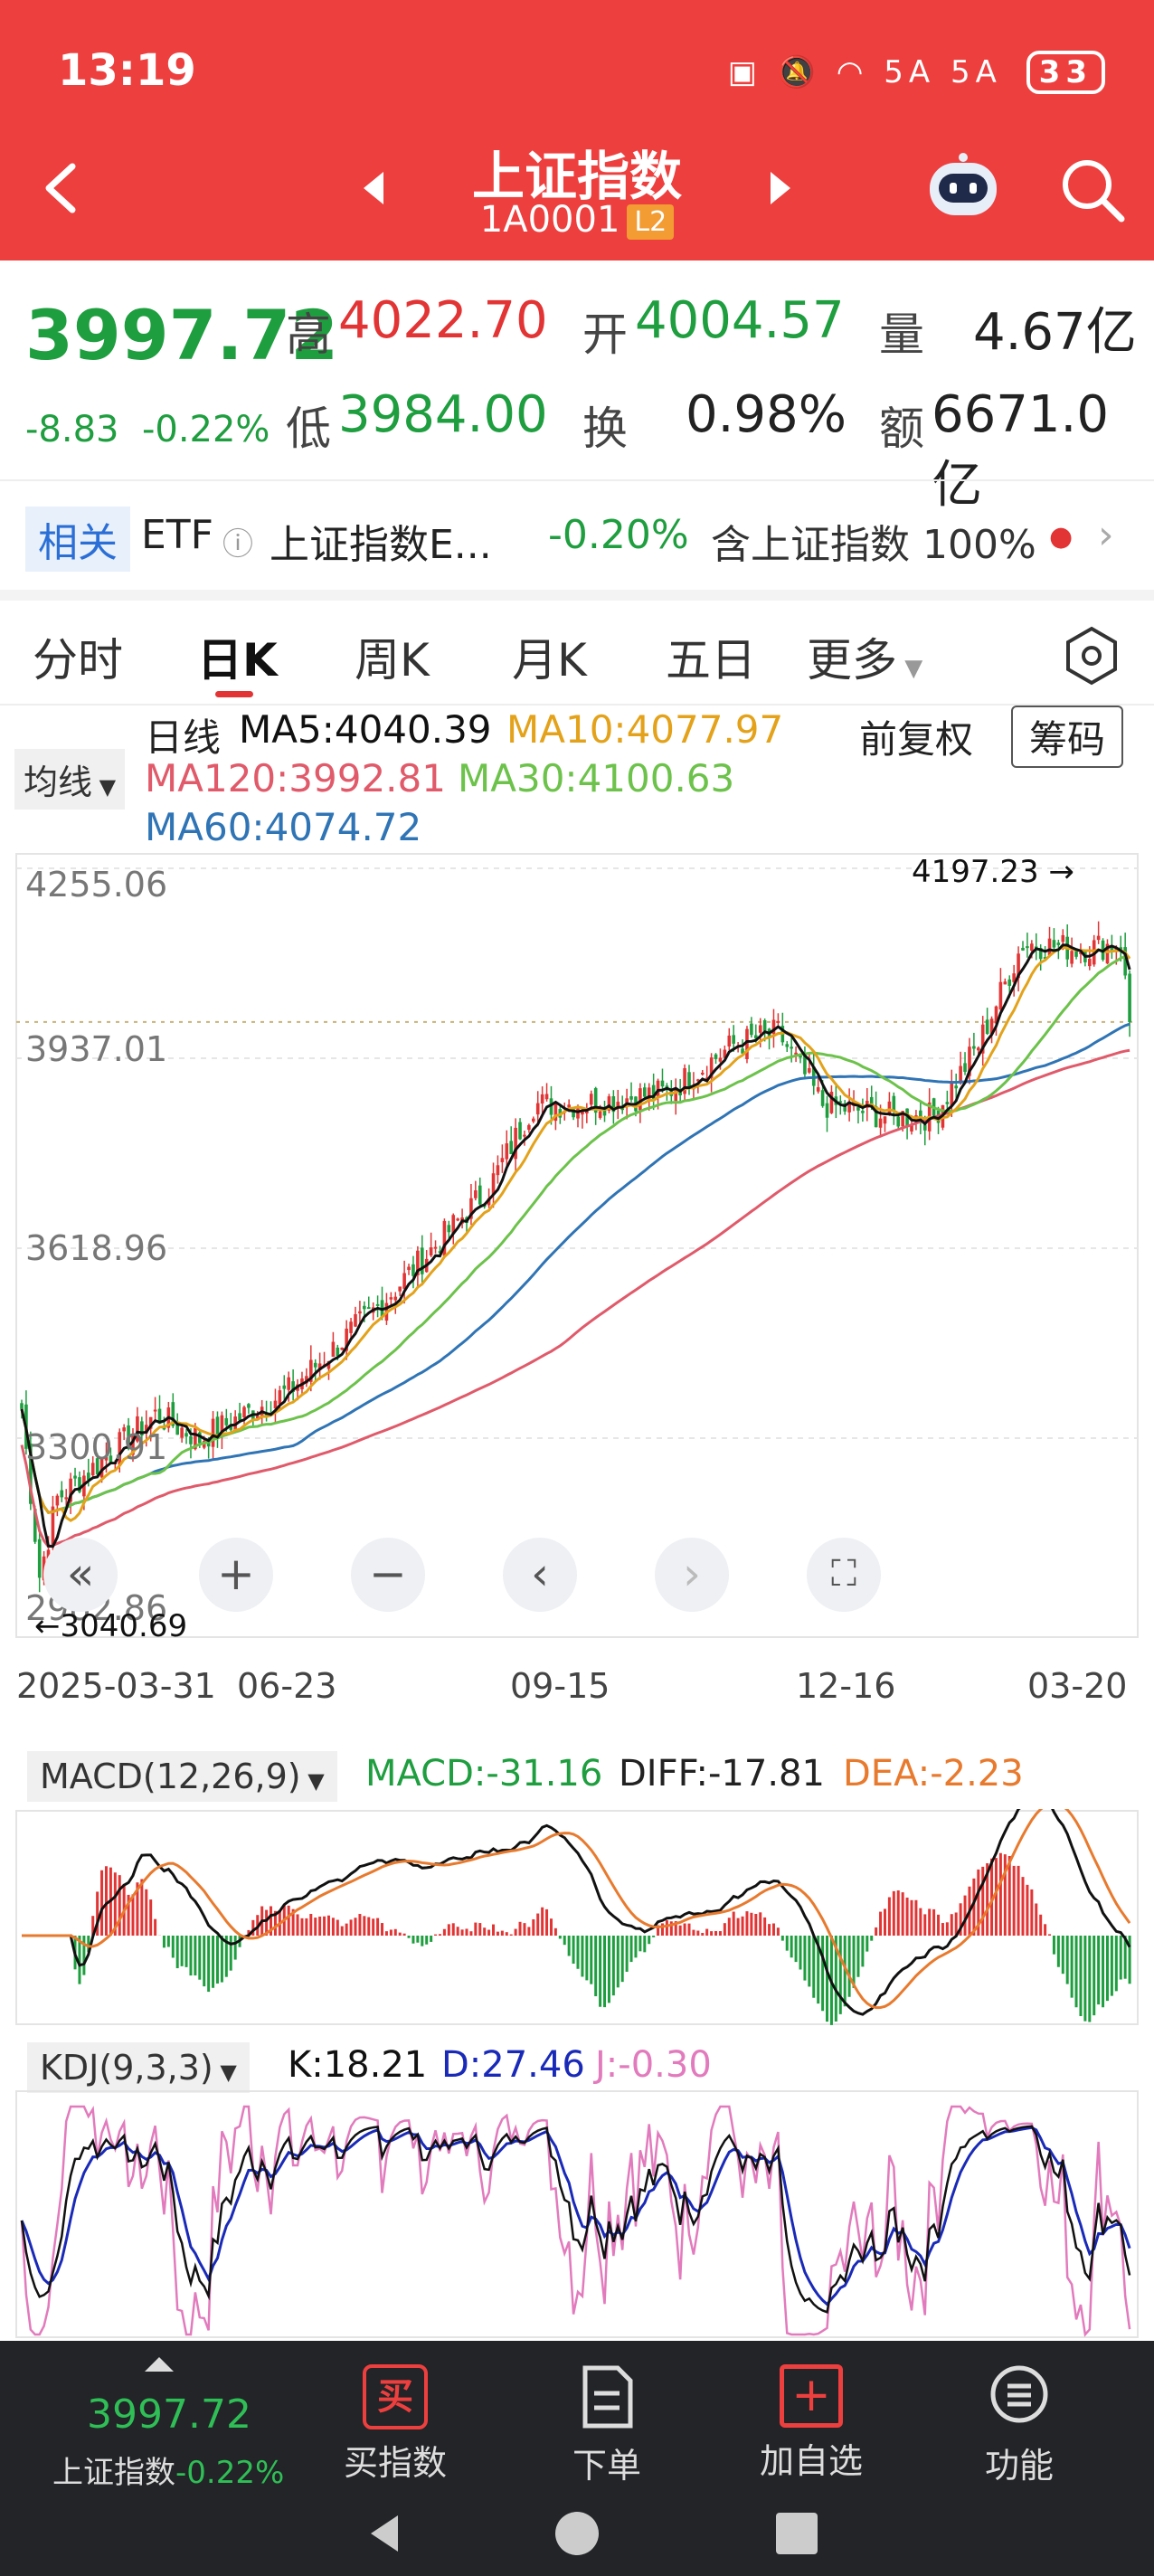 This screenshot has width=1154, height=2576. What do you see at coordinates (159, 2364) in the screenshot?
I see `expand-up-icon` at bounding box center [159, 2364].